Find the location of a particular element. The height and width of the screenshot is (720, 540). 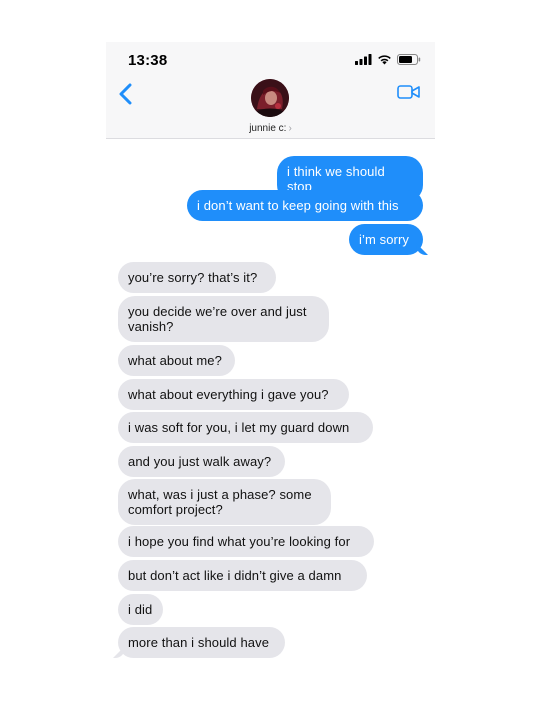

contact-name-label: junnie c: is located at coordinates (268, 128).